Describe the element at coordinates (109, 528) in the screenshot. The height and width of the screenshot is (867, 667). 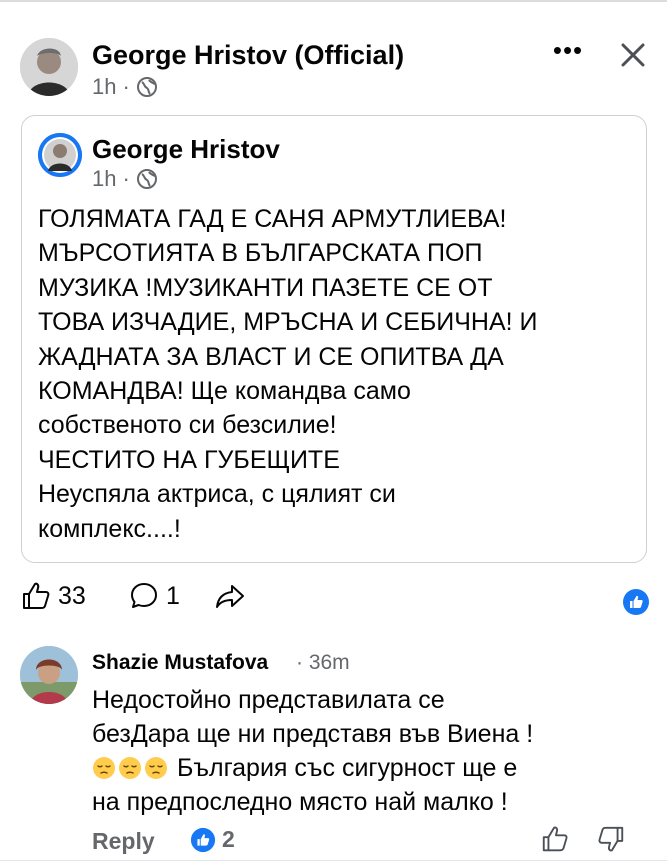
I see `post-text-line: комплекс....!` at that location.